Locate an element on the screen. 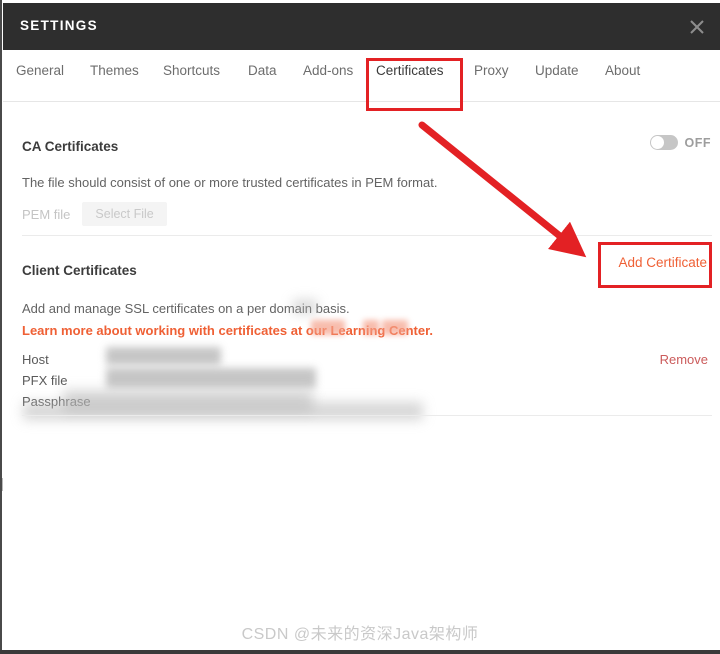 This screenshot has width=720, height=654. tab-data: Data is located at coordinates (262, 70).